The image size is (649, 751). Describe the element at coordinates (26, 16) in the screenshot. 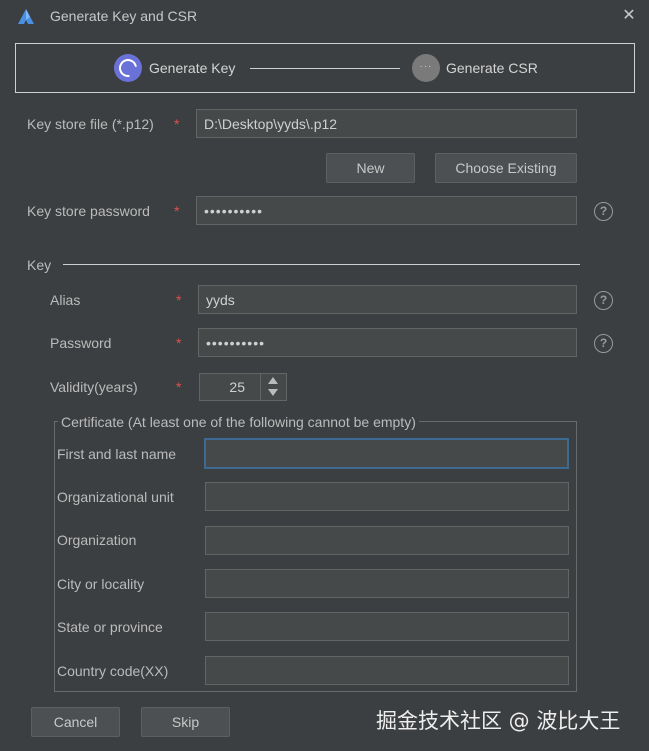

I see `app-logo-icon` at that location.